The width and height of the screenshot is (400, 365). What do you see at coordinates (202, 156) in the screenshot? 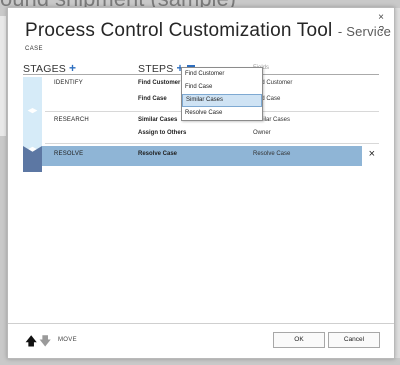
I see `selected-step-row` at bounding box center [202, 156].